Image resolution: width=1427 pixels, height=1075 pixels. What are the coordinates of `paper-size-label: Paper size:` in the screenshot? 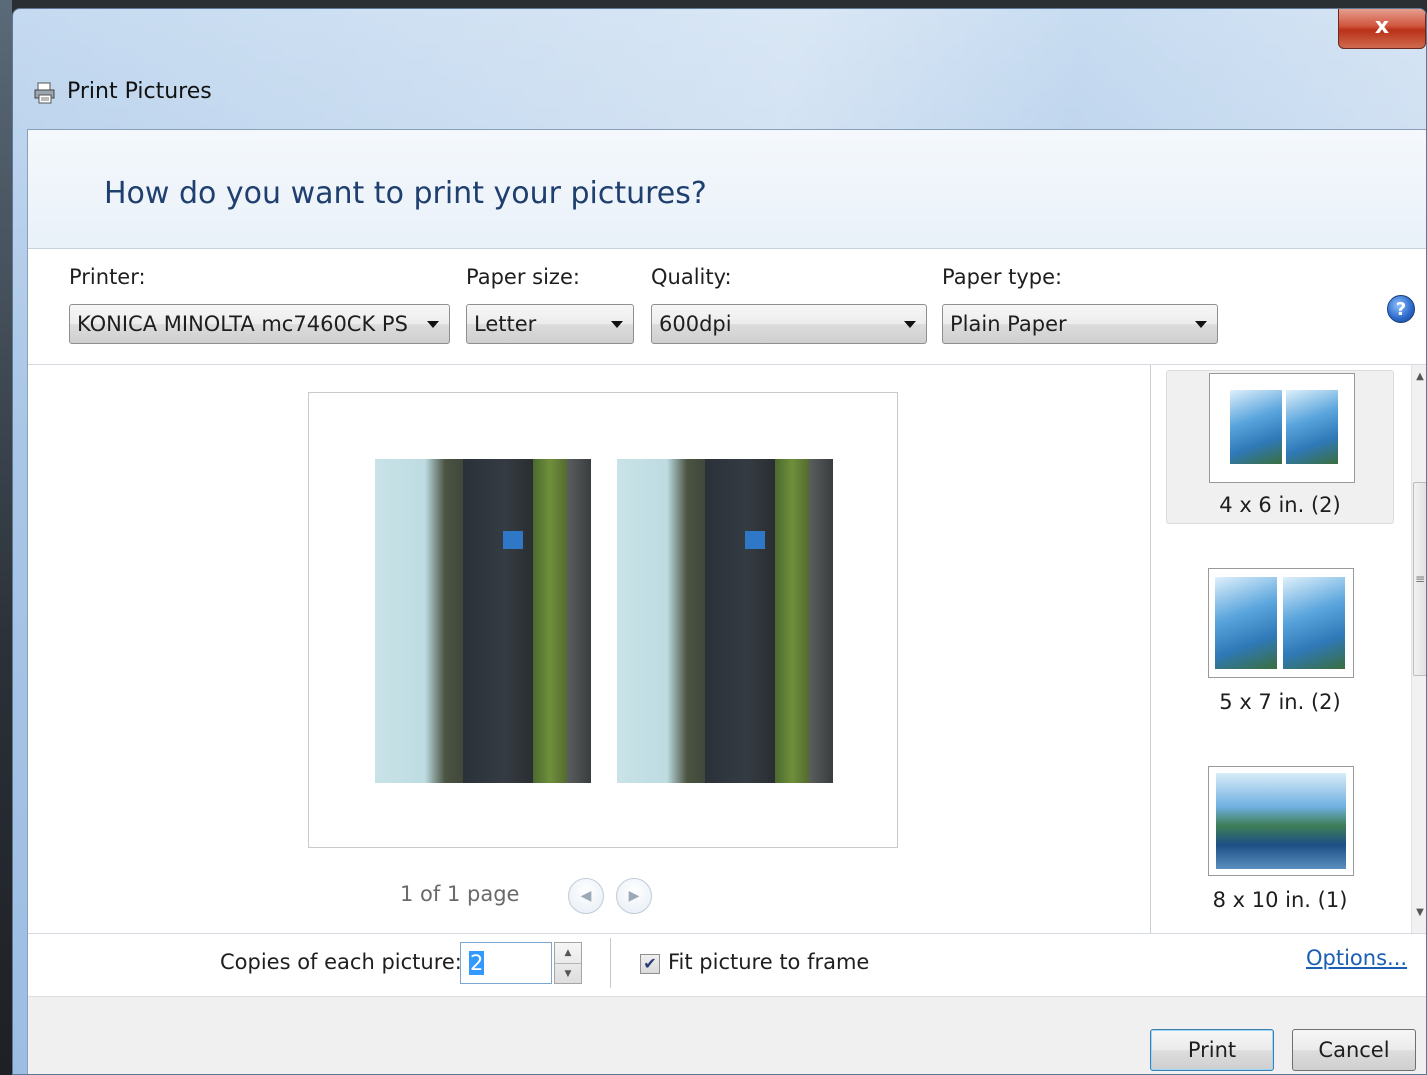 It's located at (523, 277).